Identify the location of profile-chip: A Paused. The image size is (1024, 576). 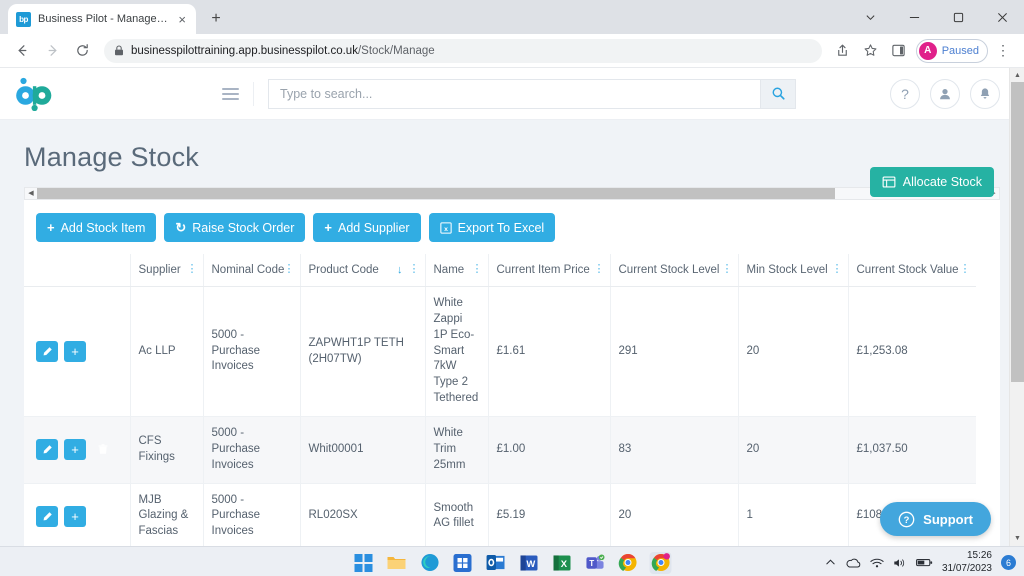
(951, 50).